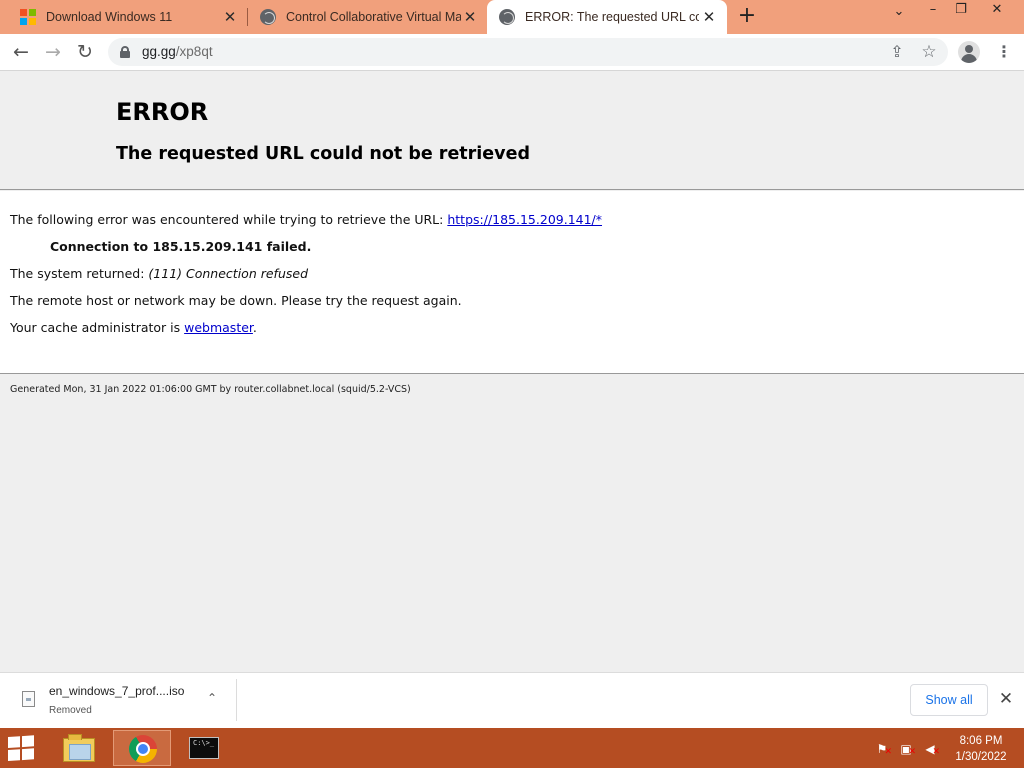 The image size is (1024, 768). I want to click on reload-button: ↻, so click(85, 53).